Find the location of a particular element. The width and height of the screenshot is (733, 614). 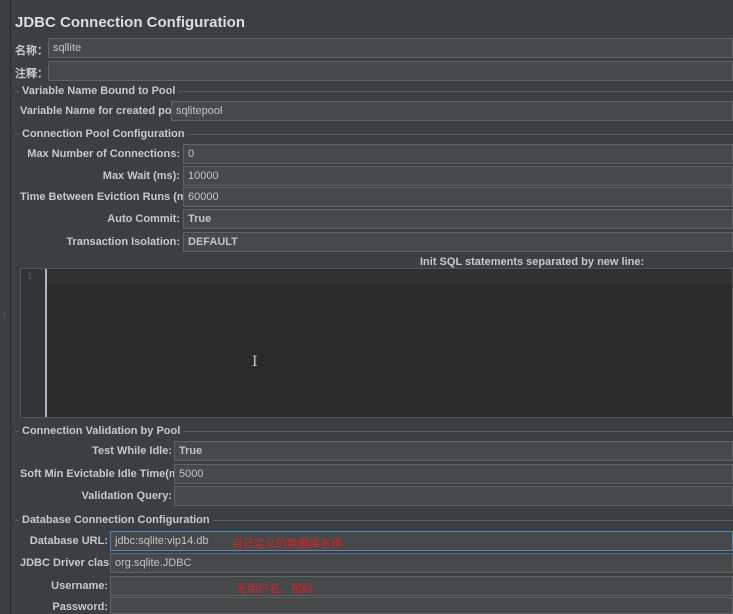

side-splitter: ⁝ is located at coordinates (5, 307).